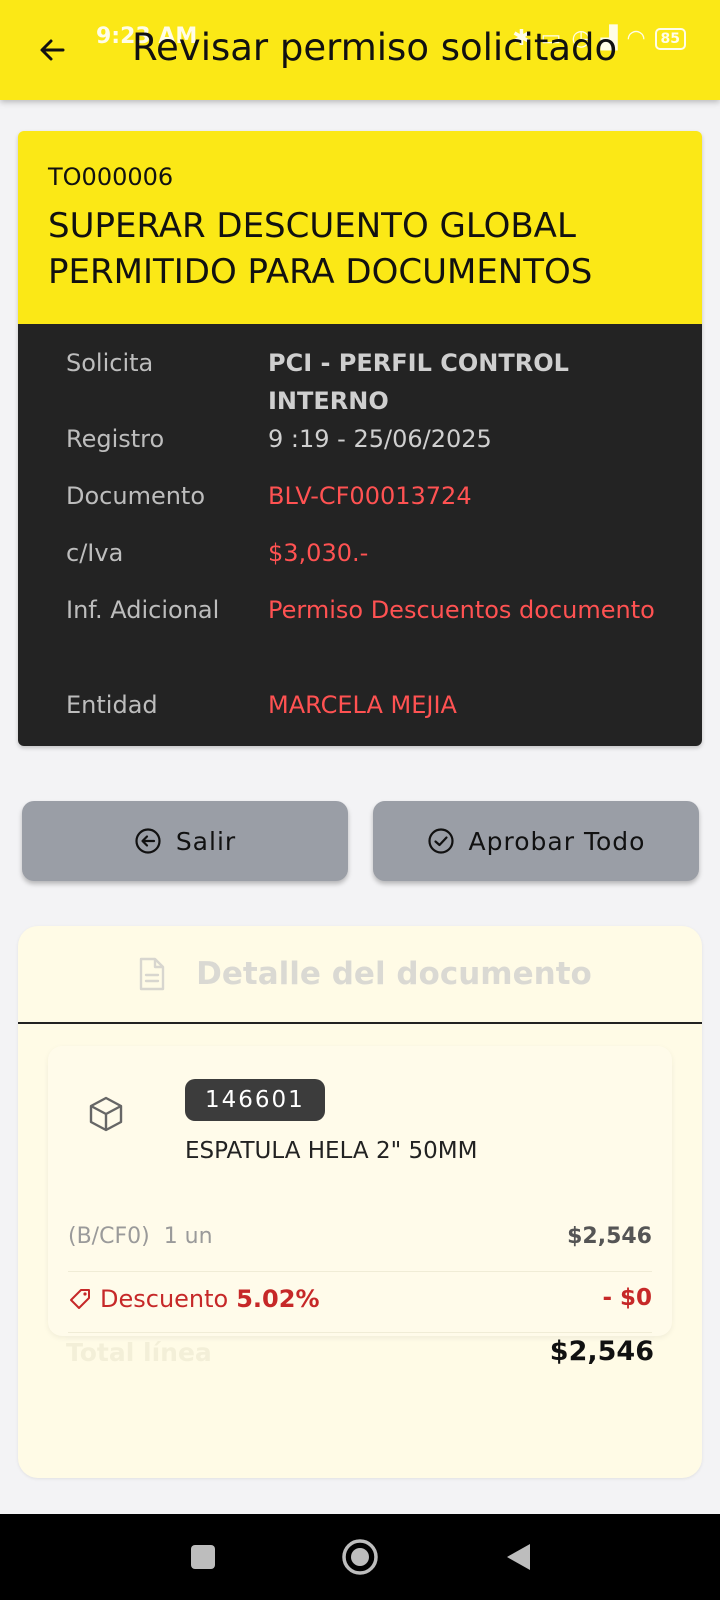  Describe the element at coordinates (111, 177) in the screenshot. I see `permission-code: TO000006` at that location.